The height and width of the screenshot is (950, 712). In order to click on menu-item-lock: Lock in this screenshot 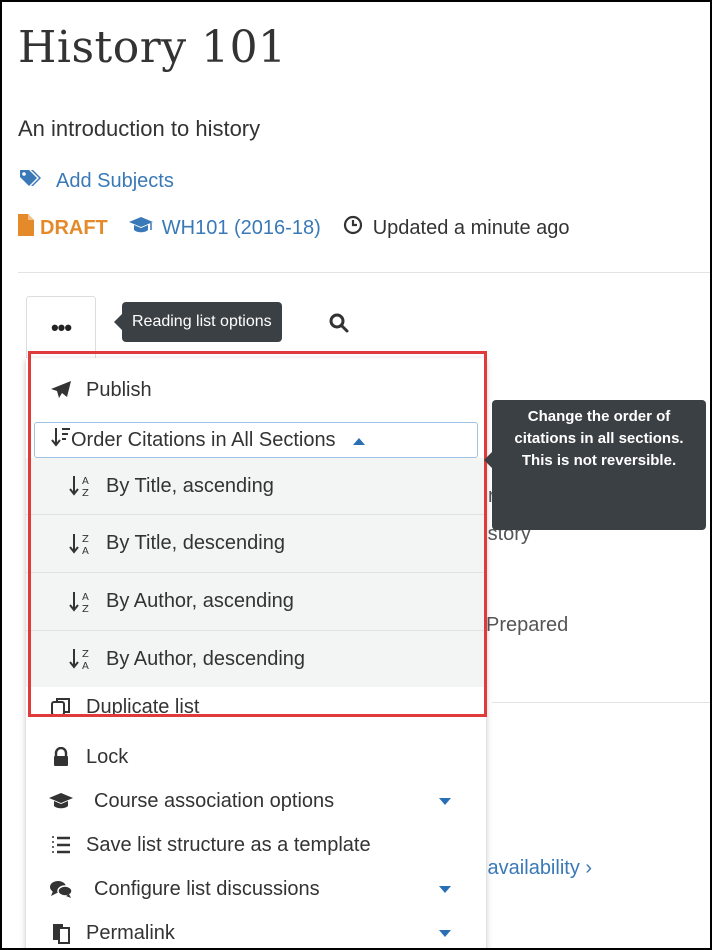, I will do `click(256, 757)`.